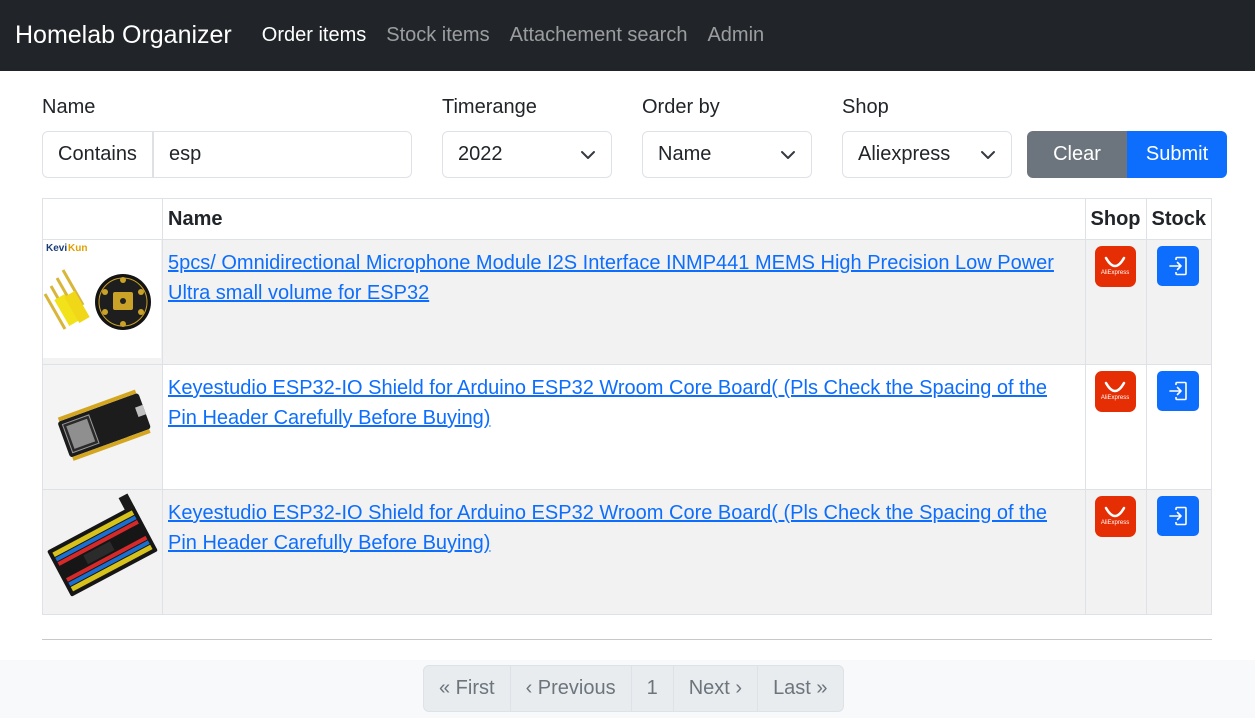  What do you see at coordinates (69, 107) in the screenshot?
I see `name-filter-label: Name` at bounding box center [69, 107].